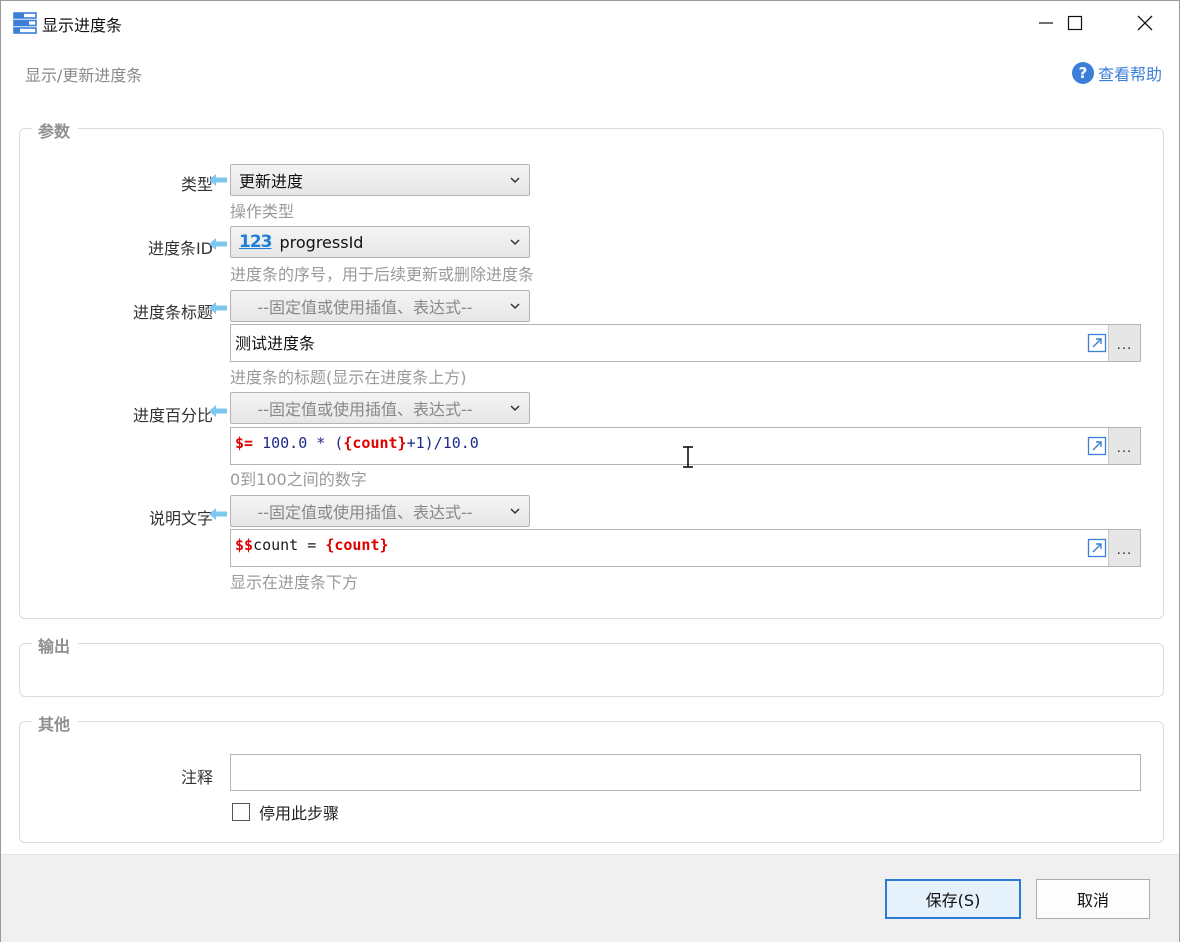  What do you see at coordinates (55, 130) in the screenshot?
I see `params-group-label: 参数` at bounding box center [55, 130].